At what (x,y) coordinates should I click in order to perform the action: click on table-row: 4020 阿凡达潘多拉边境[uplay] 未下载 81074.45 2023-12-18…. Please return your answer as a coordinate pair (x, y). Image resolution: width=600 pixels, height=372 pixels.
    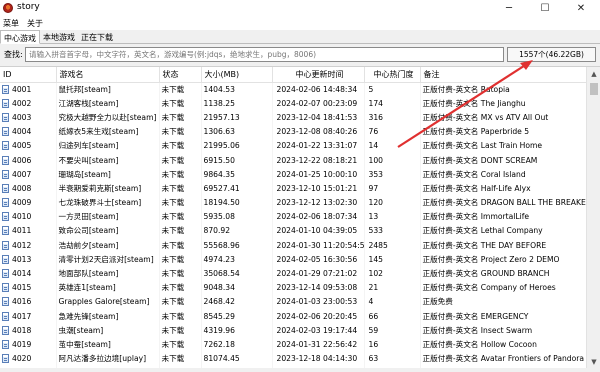
    Looking at the image, I should click on (293, 358).